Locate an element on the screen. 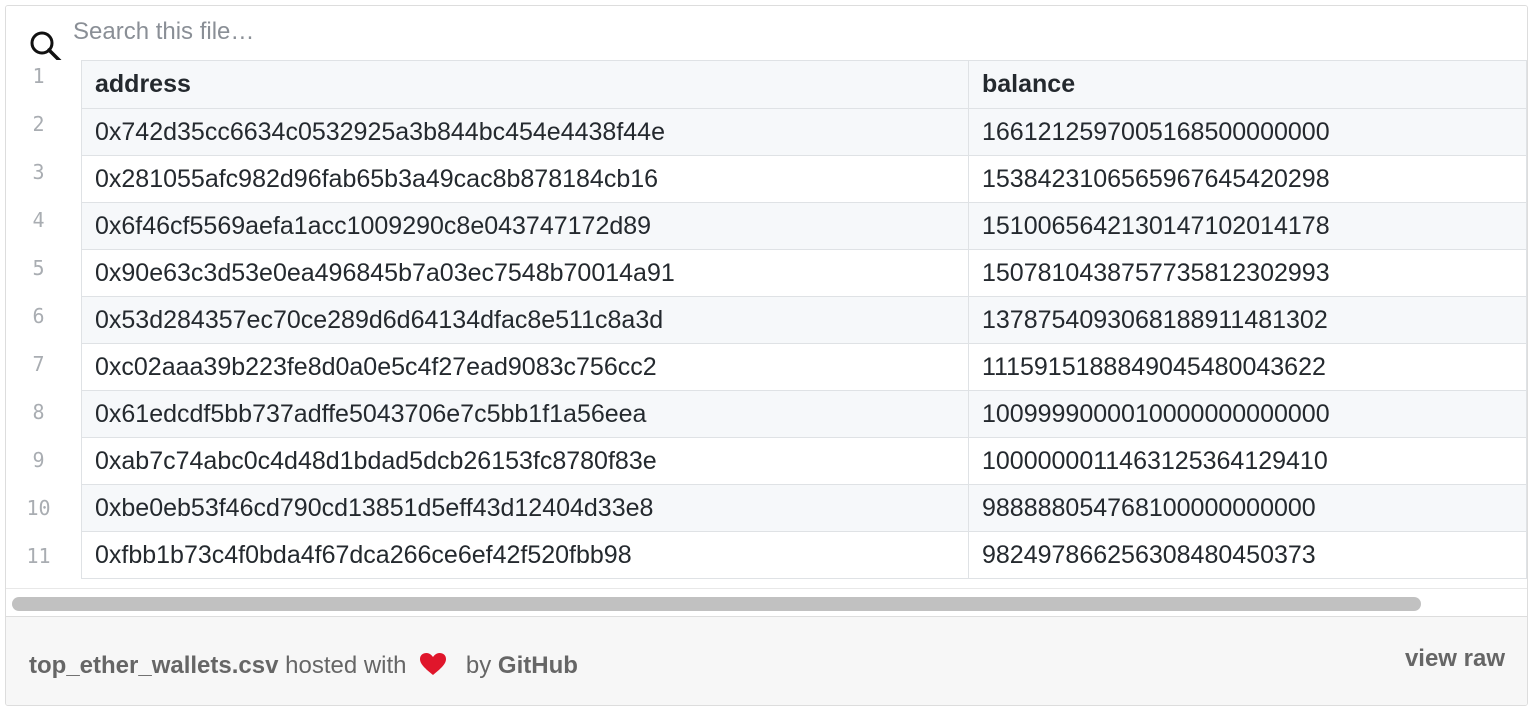  line-number: 3 is located at coordinates (38, 172).